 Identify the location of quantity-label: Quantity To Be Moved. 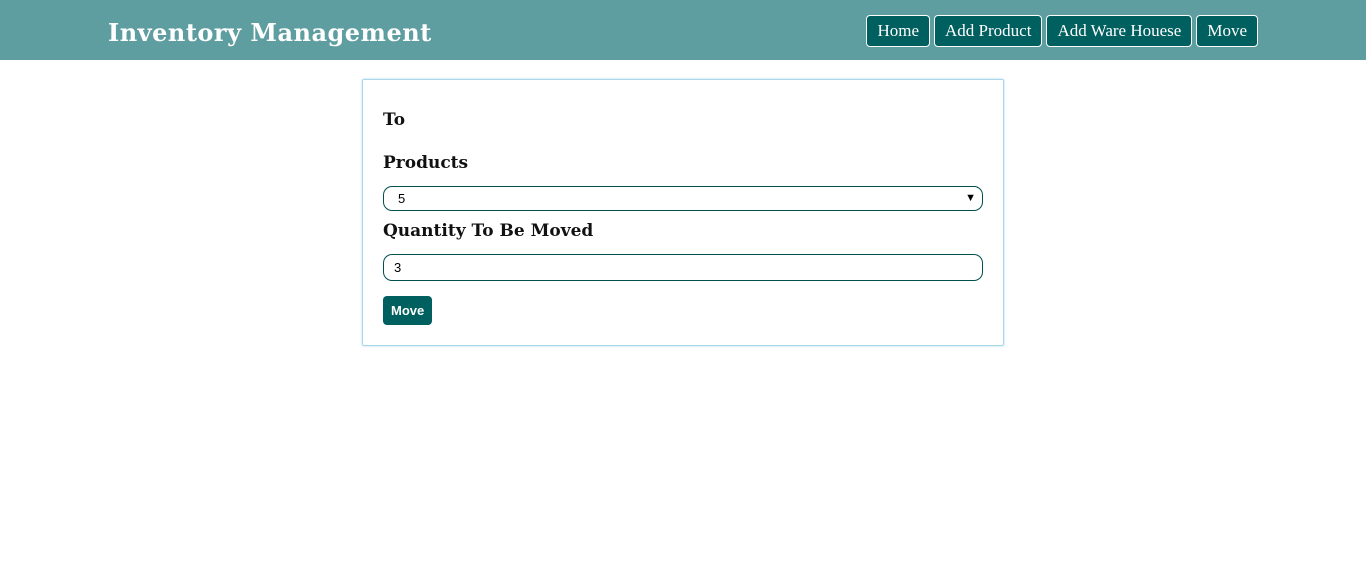
(488, 231).